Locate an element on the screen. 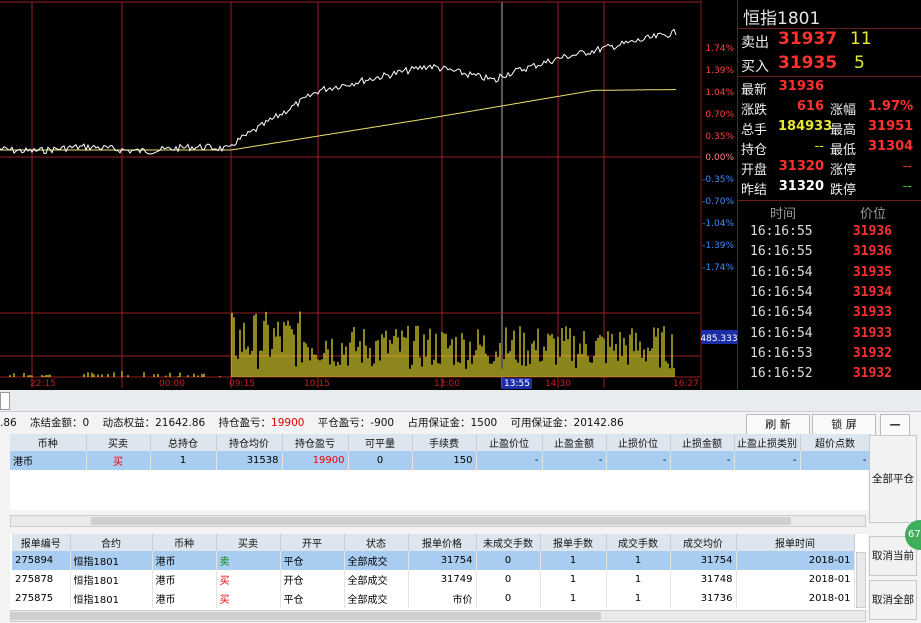  axis-label: -1.39% is located at coordinates (718, 246).